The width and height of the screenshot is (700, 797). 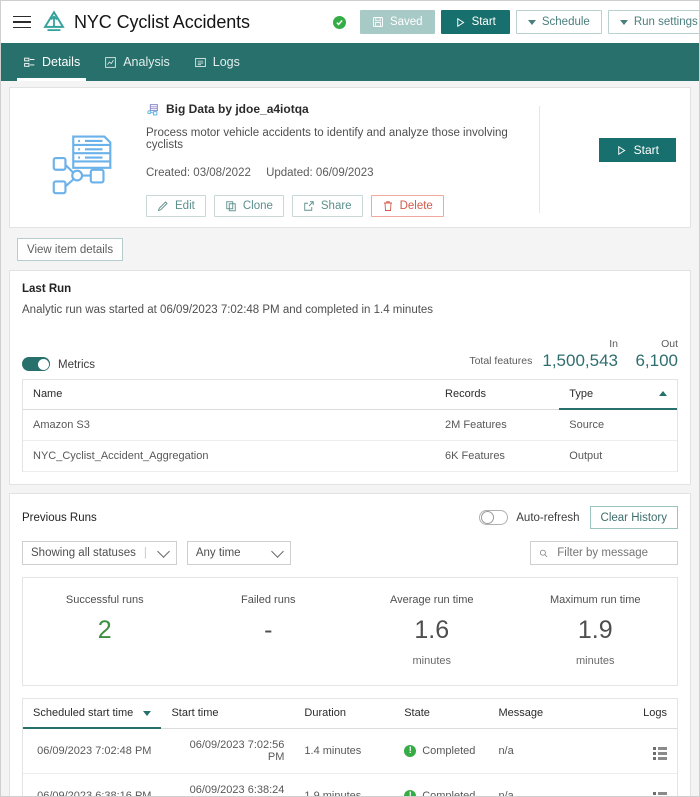 I want to click on maximum-run-time-unit: minutes, so click(x=595, y=661).